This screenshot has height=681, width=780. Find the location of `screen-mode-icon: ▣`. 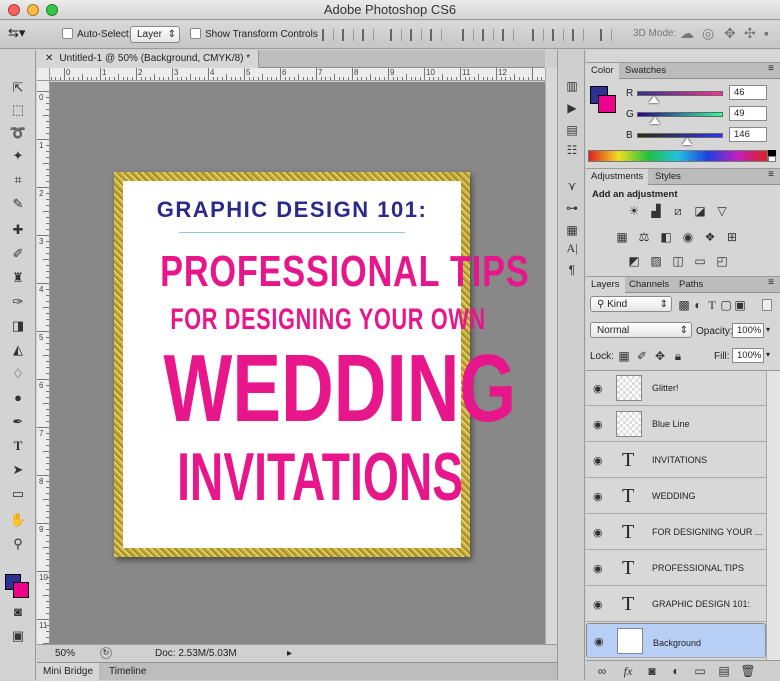

screen-mode-icon: ▣ is located at coordinates (18, 636).